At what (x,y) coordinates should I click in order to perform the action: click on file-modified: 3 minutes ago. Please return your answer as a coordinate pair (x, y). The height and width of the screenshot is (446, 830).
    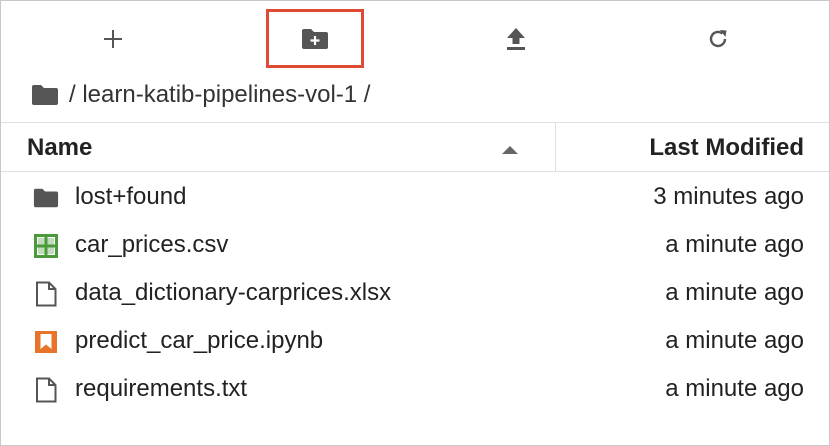
    Looking at the image, I should click on (728, 196).